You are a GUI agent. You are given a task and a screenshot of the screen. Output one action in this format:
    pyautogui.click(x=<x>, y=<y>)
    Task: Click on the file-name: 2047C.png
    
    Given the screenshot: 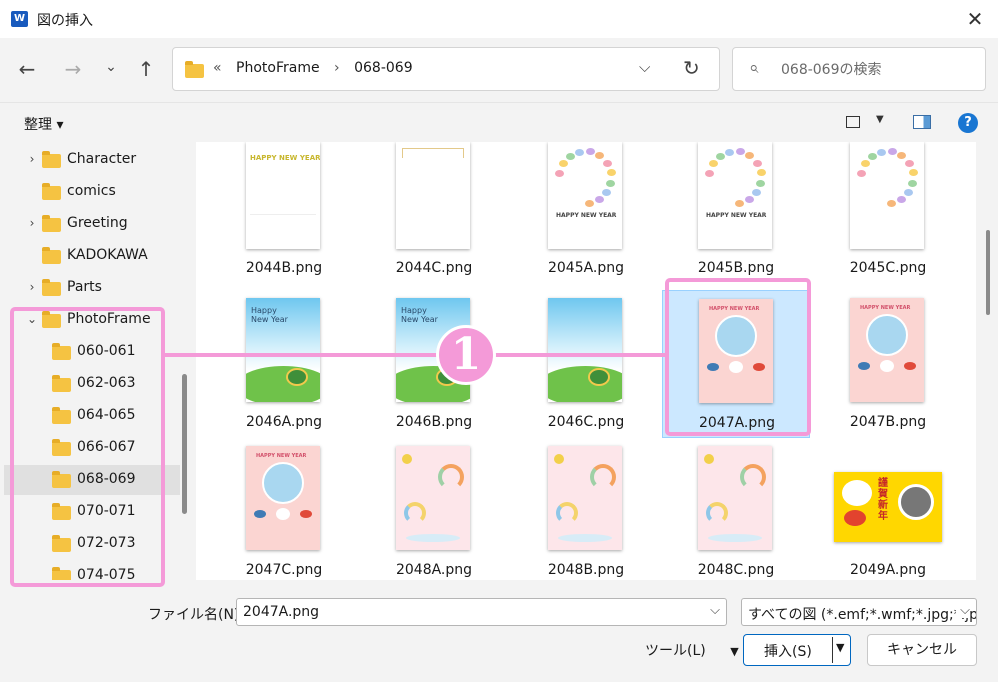 What is the action you would take?
    pyautogui.click(x=284, y=570)
    